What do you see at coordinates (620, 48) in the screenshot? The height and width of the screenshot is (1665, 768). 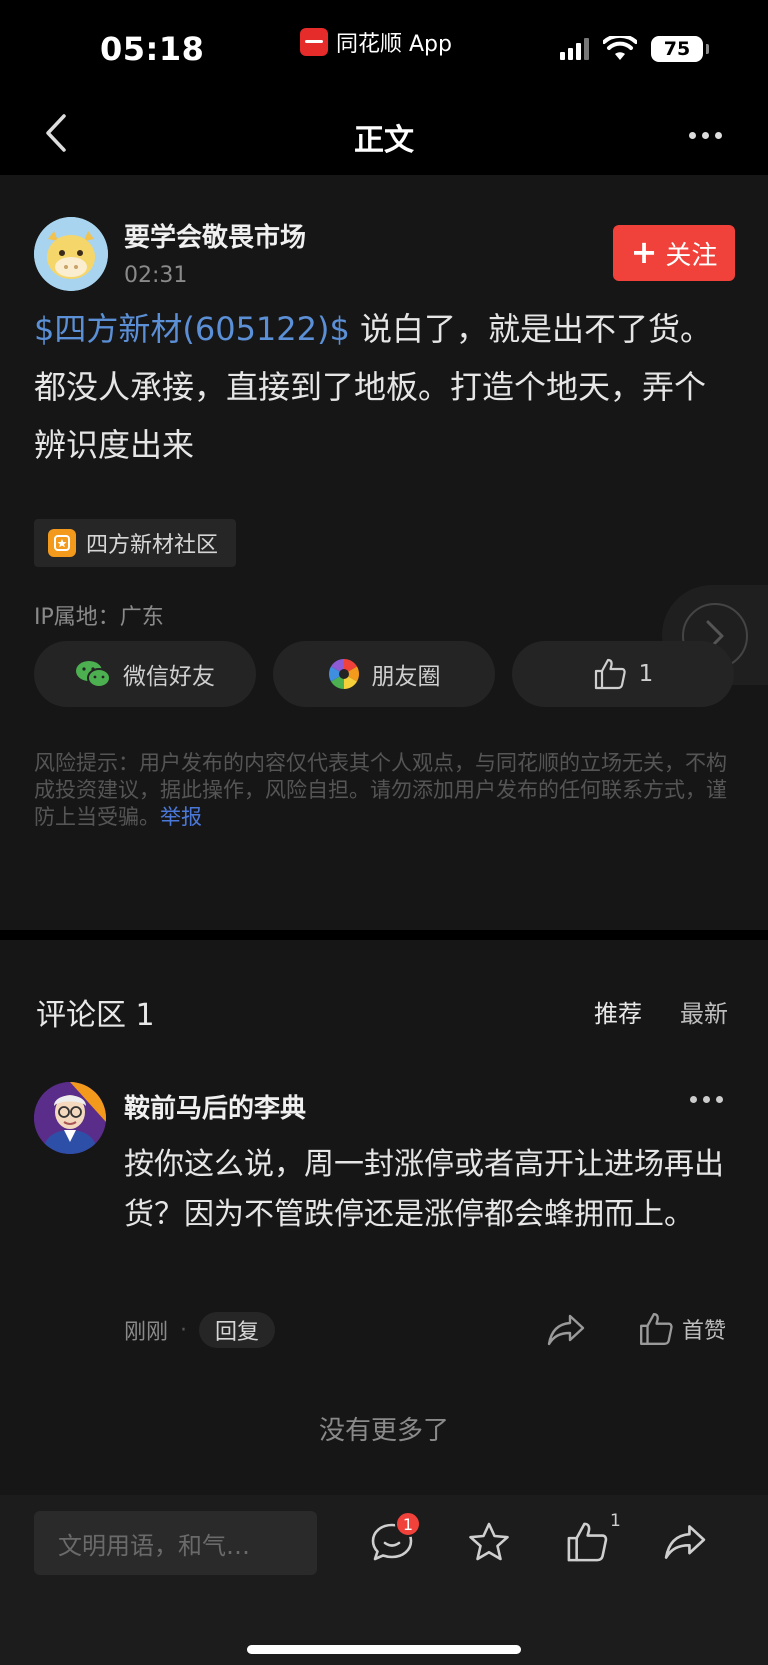 I see `wifi-icon` at bounding box center [620, 48].